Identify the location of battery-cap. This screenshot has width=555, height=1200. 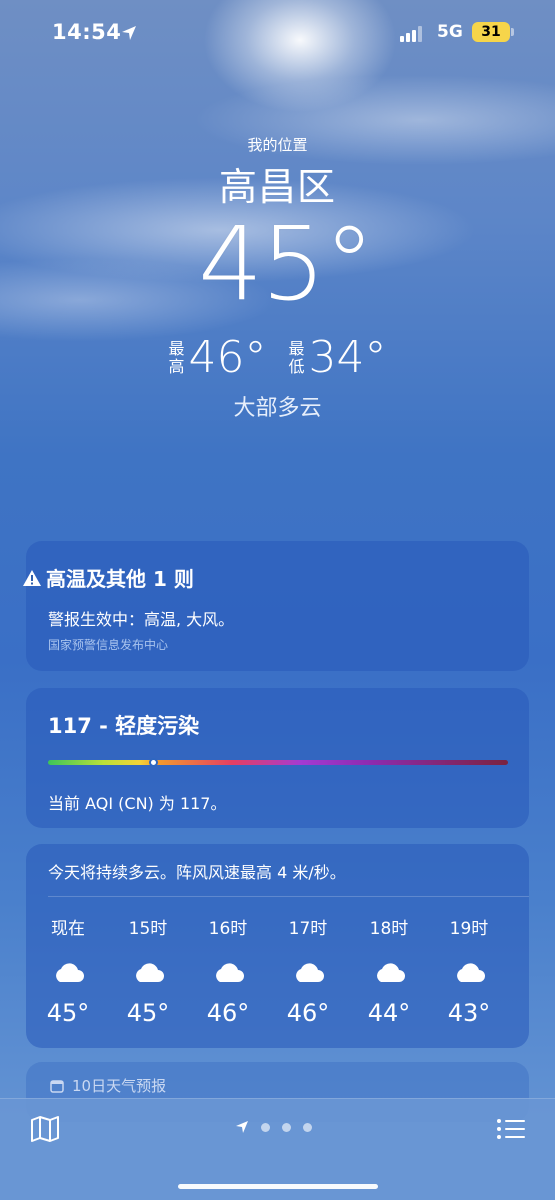
(512, 32).